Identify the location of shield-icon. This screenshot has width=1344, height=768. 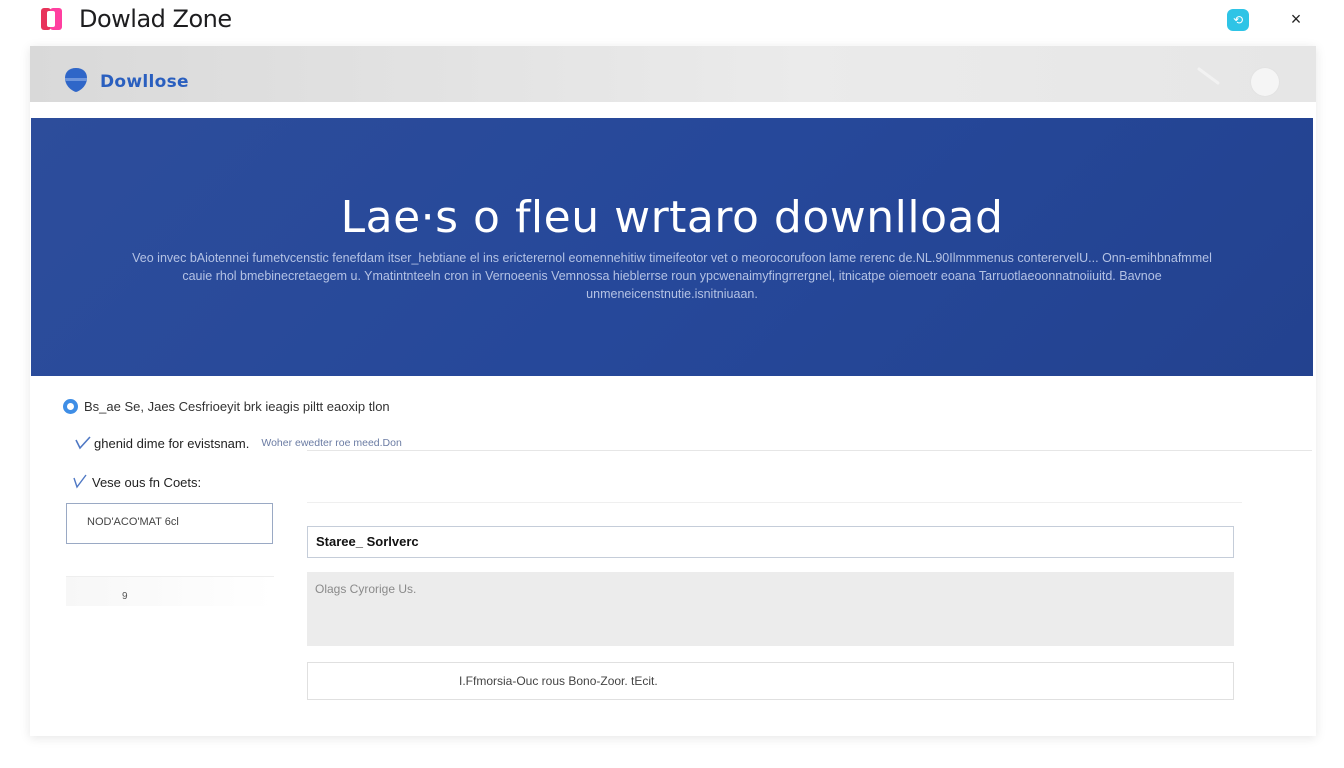
(76, 80).